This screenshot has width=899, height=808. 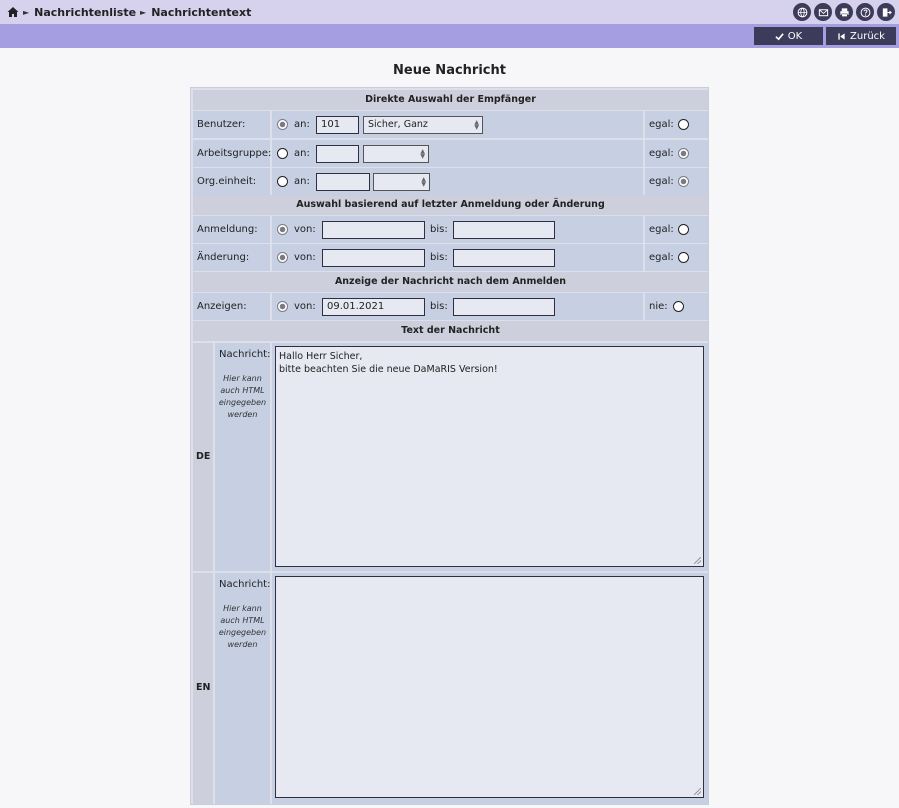 What do you see at coordinates (779, 36) in the screenshot?
I see `check-icon` at bounding box center [779, 36].